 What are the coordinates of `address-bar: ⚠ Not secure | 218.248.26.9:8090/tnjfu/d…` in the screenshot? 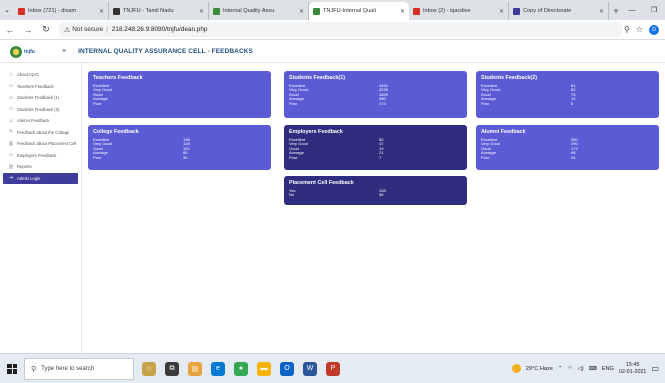 It's located at (340, 29).